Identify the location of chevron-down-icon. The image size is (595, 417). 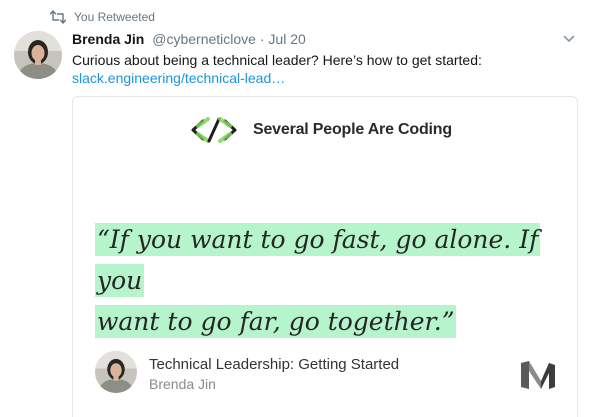
(569, 39).